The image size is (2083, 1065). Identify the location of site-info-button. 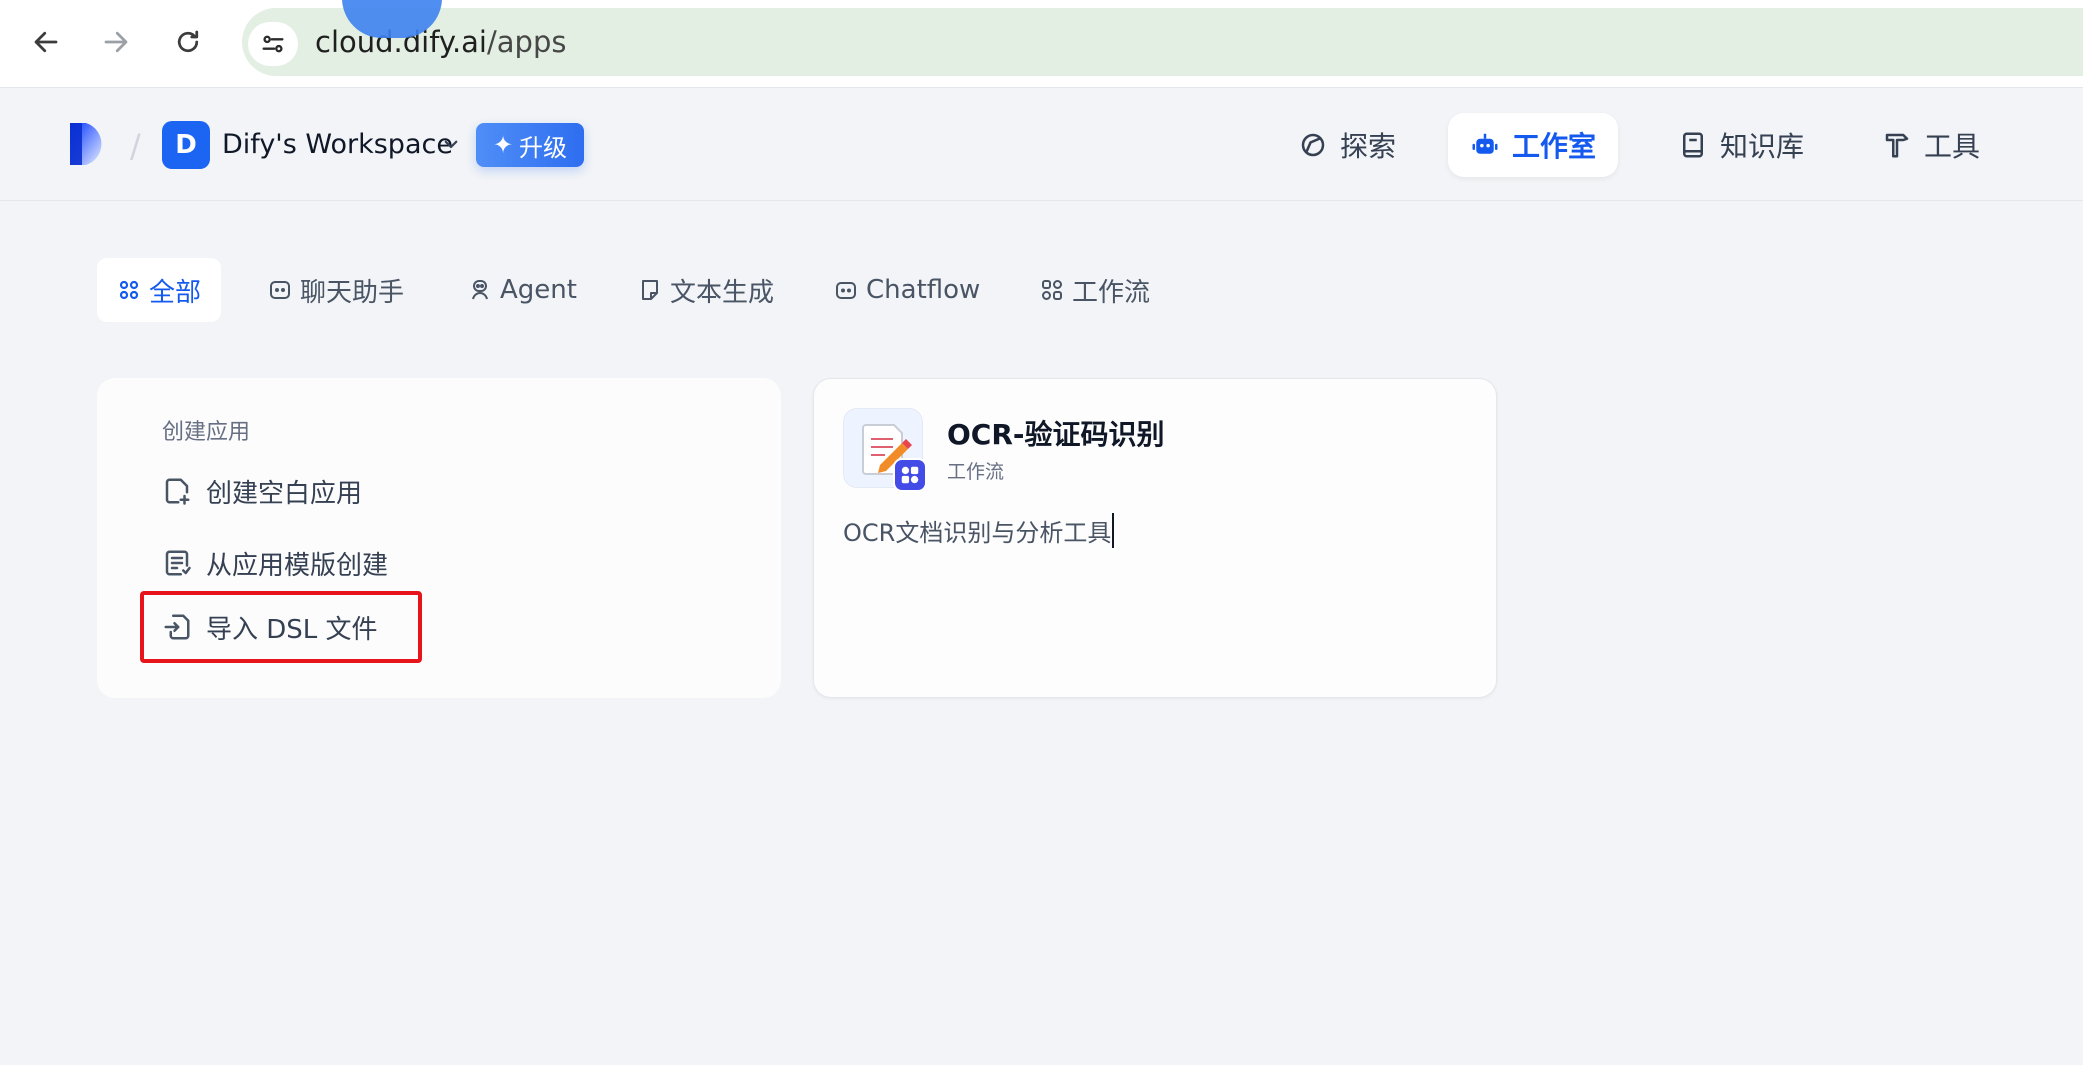
(273, 44).